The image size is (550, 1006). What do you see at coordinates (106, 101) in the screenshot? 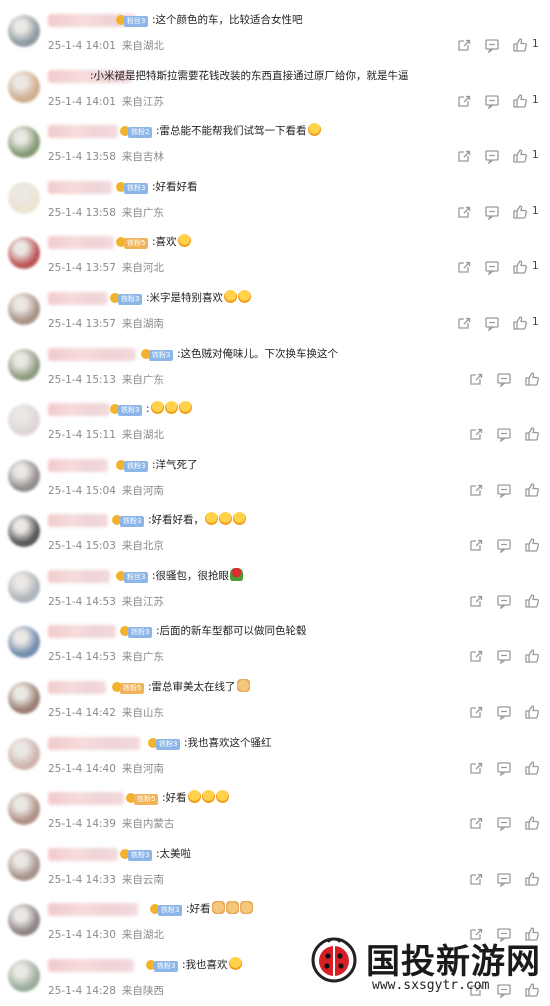
I see `comment-meta: 25-1-4 14:01 来自江苏` at bounding box center [106, 101].